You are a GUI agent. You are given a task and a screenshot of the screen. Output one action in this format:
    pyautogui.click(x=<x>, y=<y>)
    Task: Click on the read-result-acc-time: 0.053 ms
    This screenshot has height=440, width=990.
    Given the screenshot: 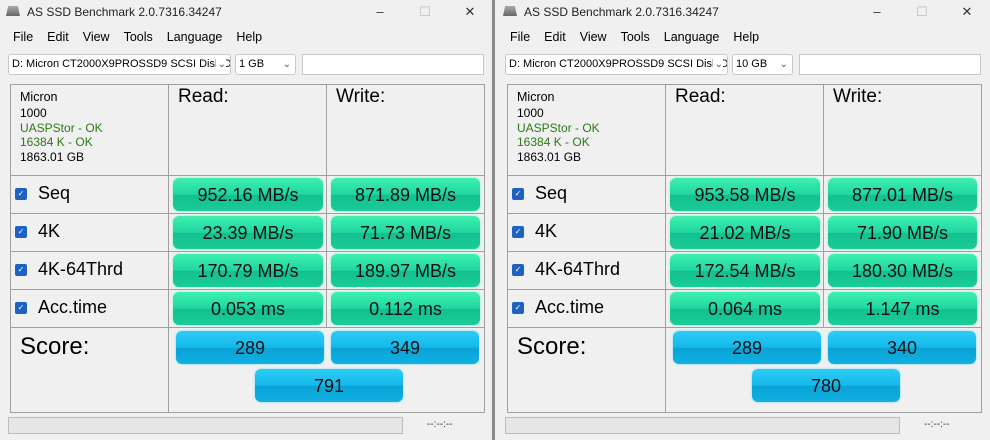 What is the action you would take?
    pyautogui.click(x=248, y=308)
    